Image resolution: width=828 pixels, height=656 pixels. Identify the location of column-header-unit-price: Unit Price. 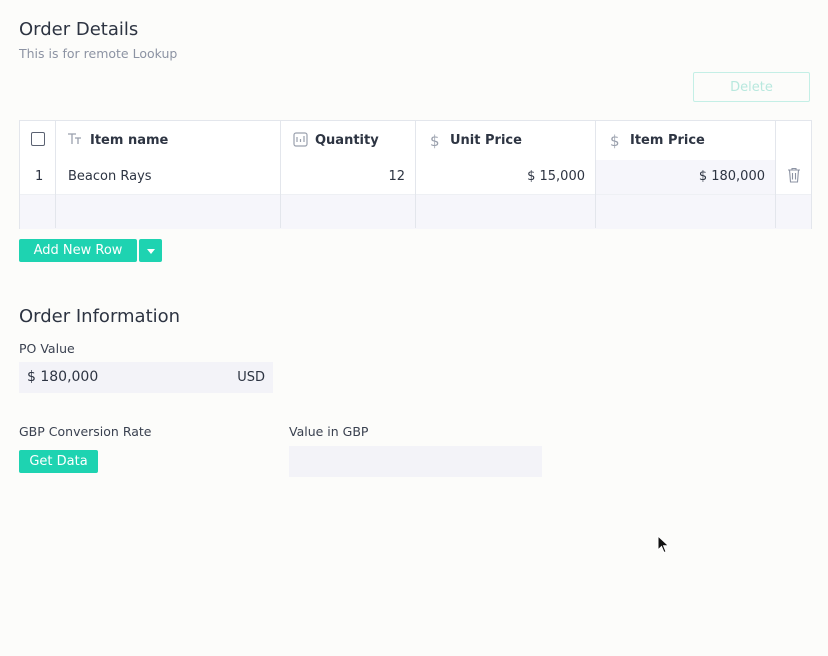
(486, 140).